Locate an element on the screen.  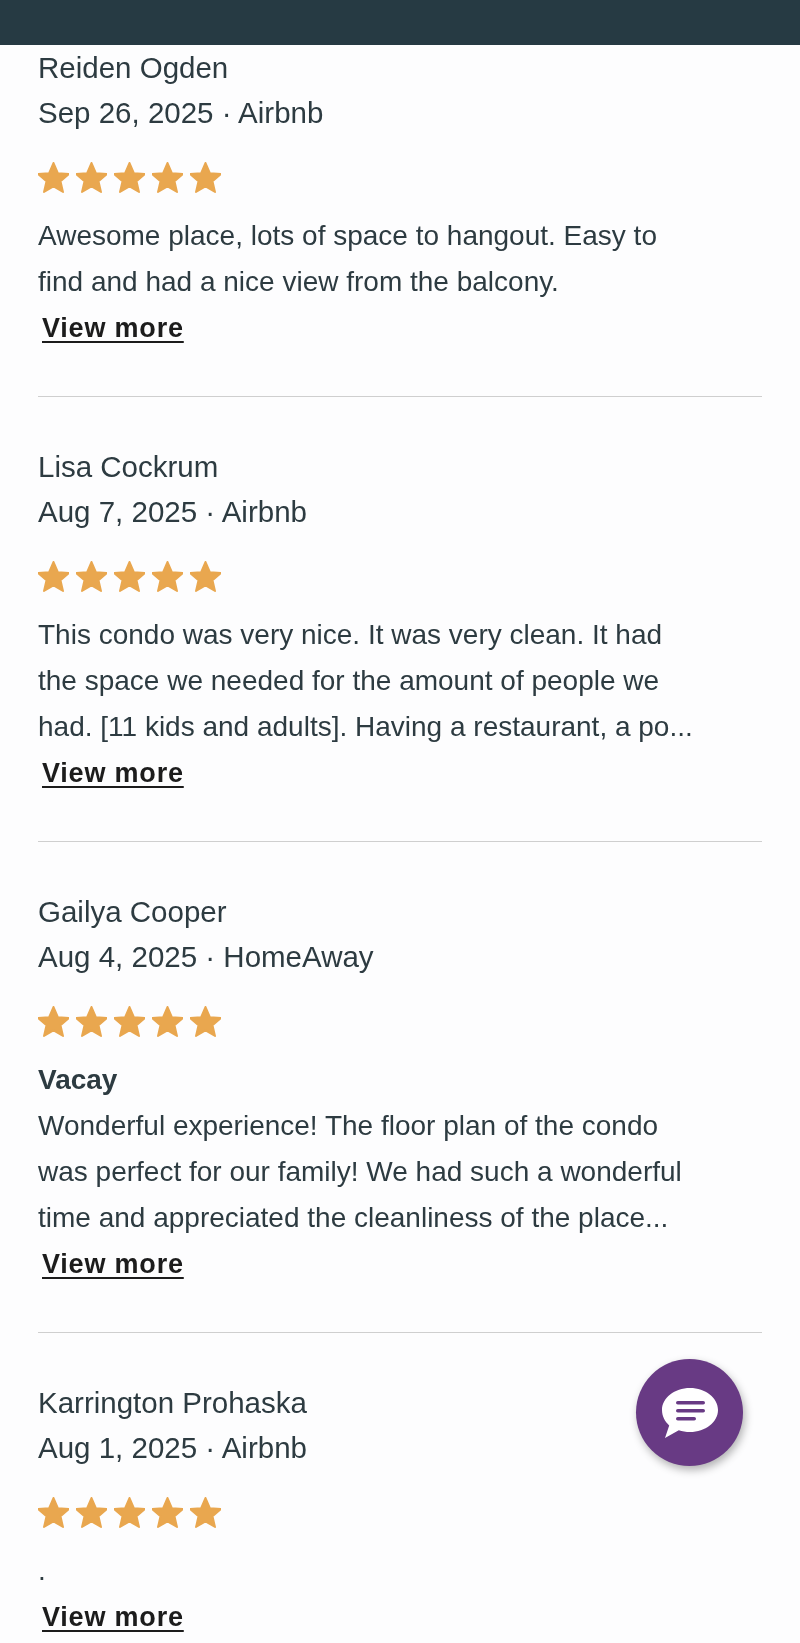
review-date-source: Aug 4, 2025 · HomeAway is located at coordinates (206, 957).